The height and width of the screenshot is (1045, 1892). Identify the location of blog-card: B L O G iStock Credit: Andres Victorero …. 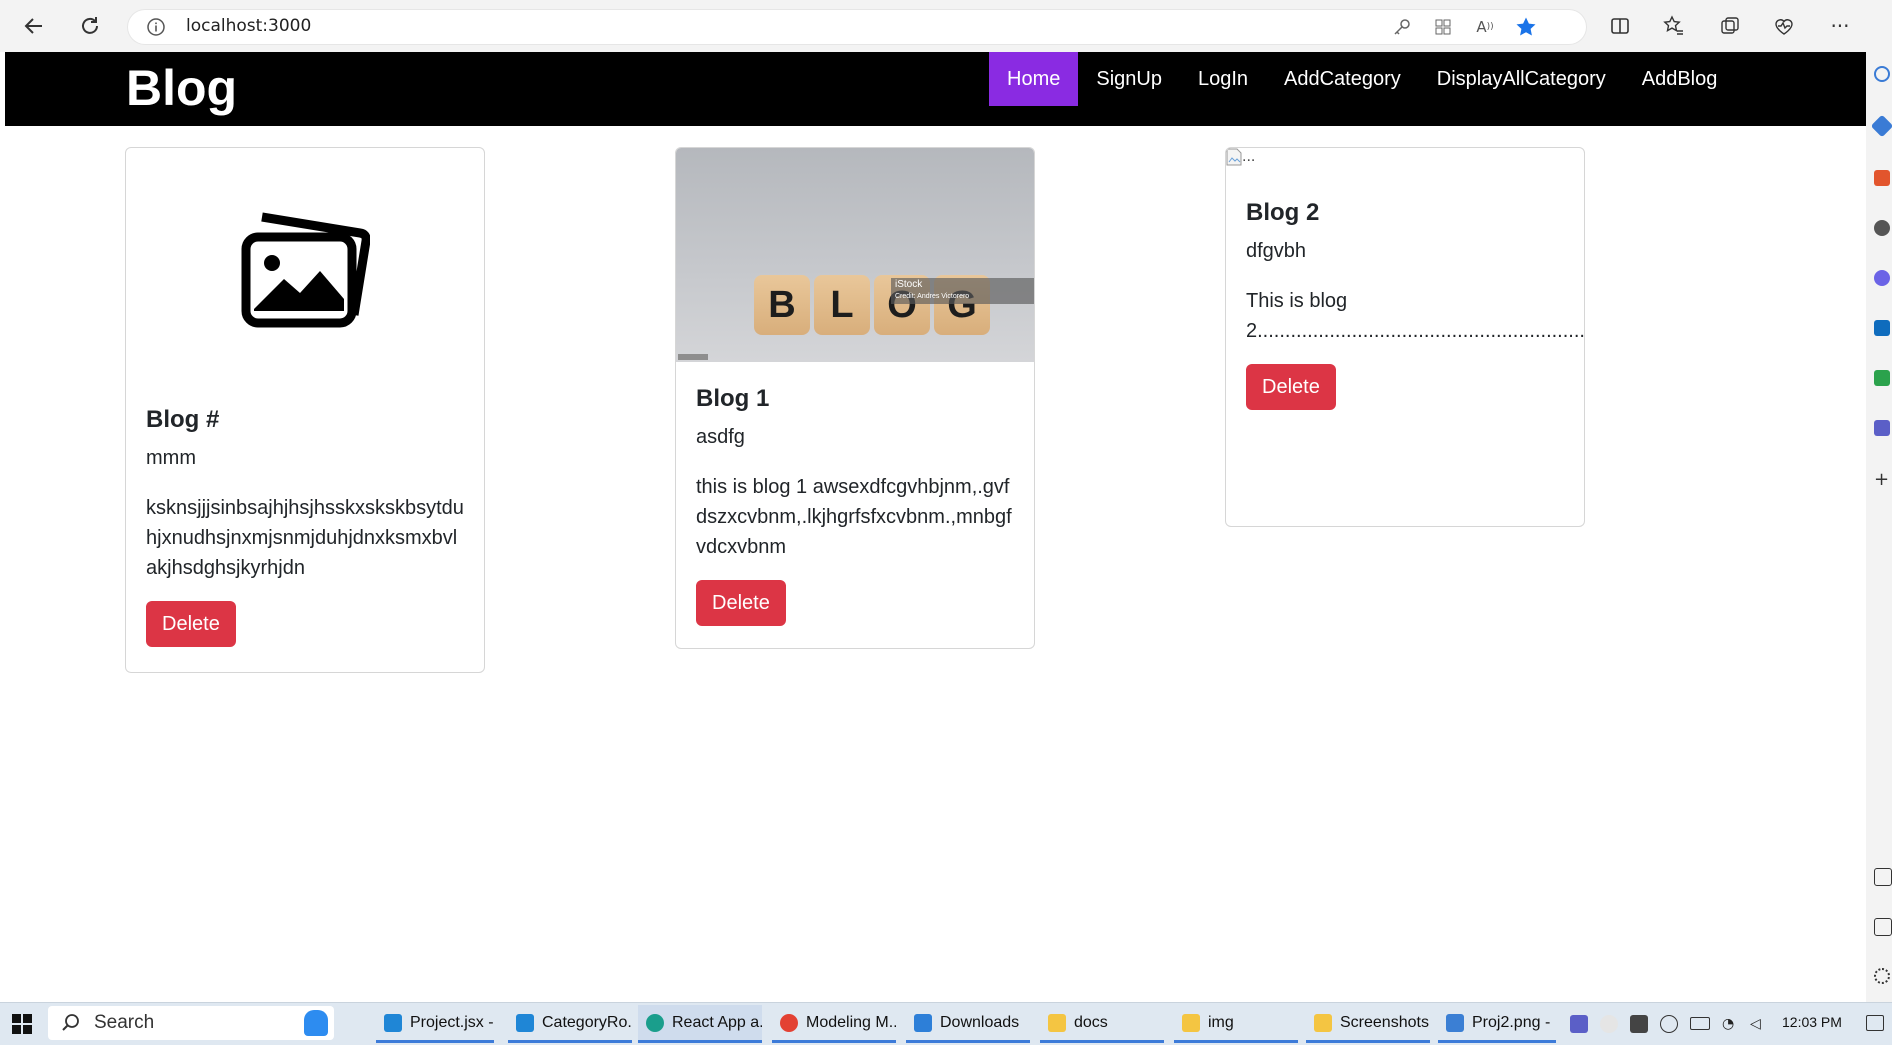
(855, 398).